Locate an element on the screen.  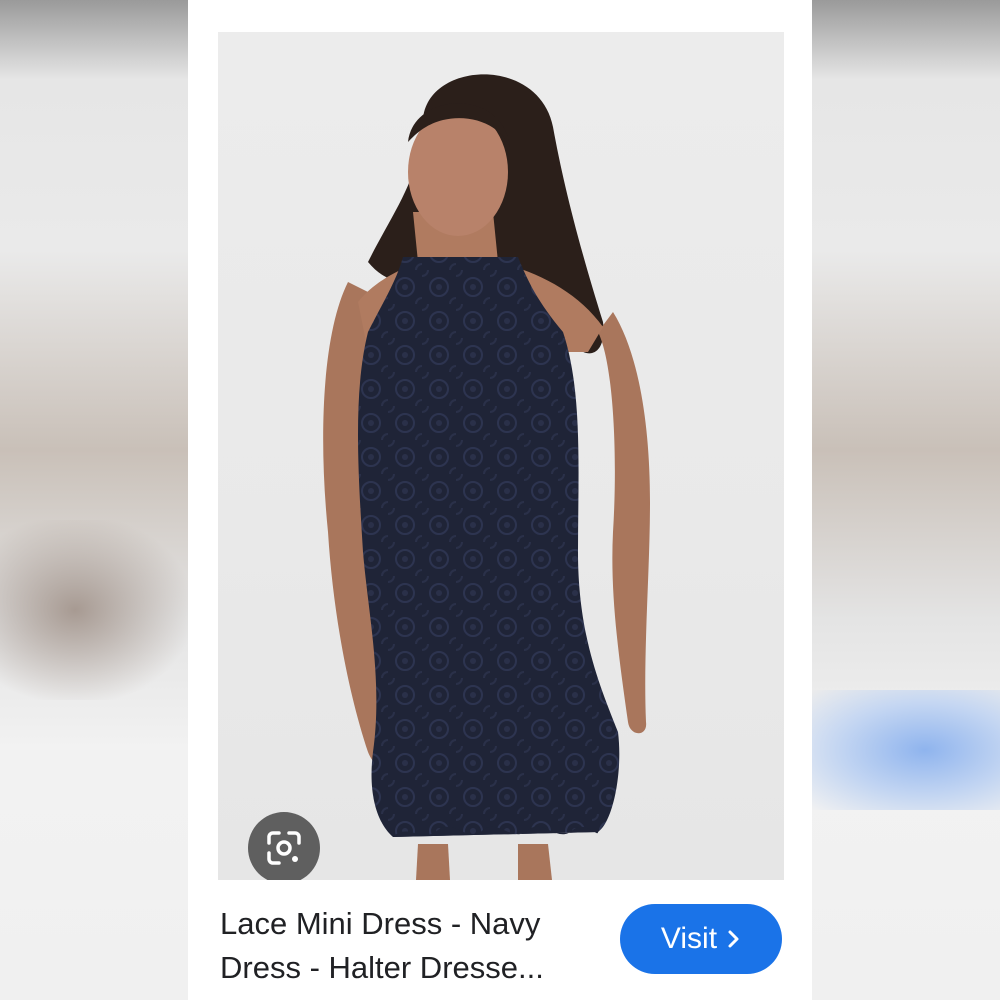
visit-button-label: Visit is located at coordinates (689, 938).